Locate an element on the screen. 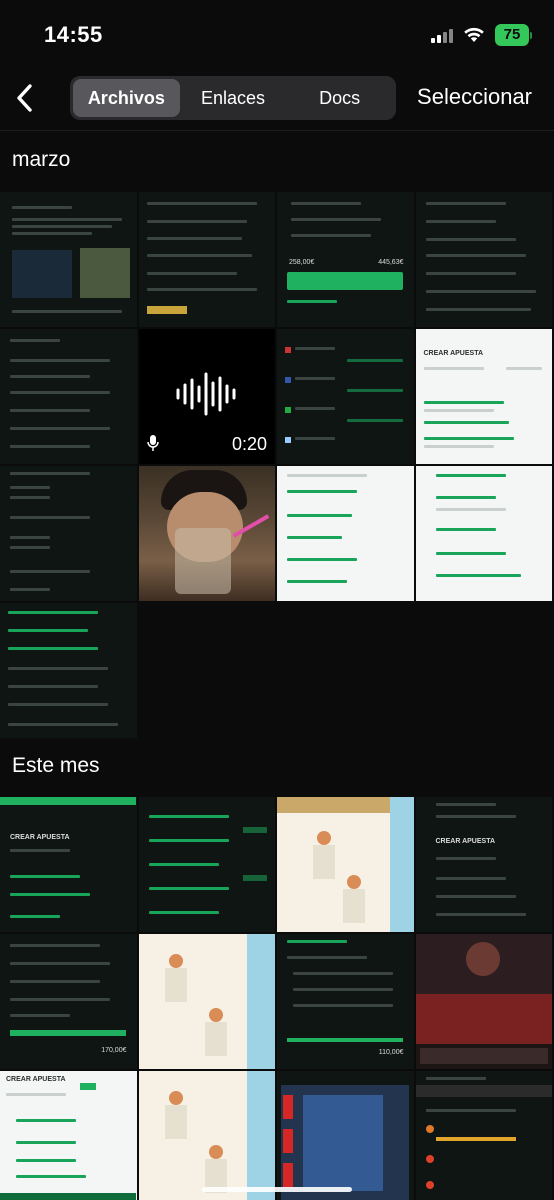 Image resolution: width=554 pixels, height=1200 pixels. status-icons: 75 is located at coordinates (481, 35).